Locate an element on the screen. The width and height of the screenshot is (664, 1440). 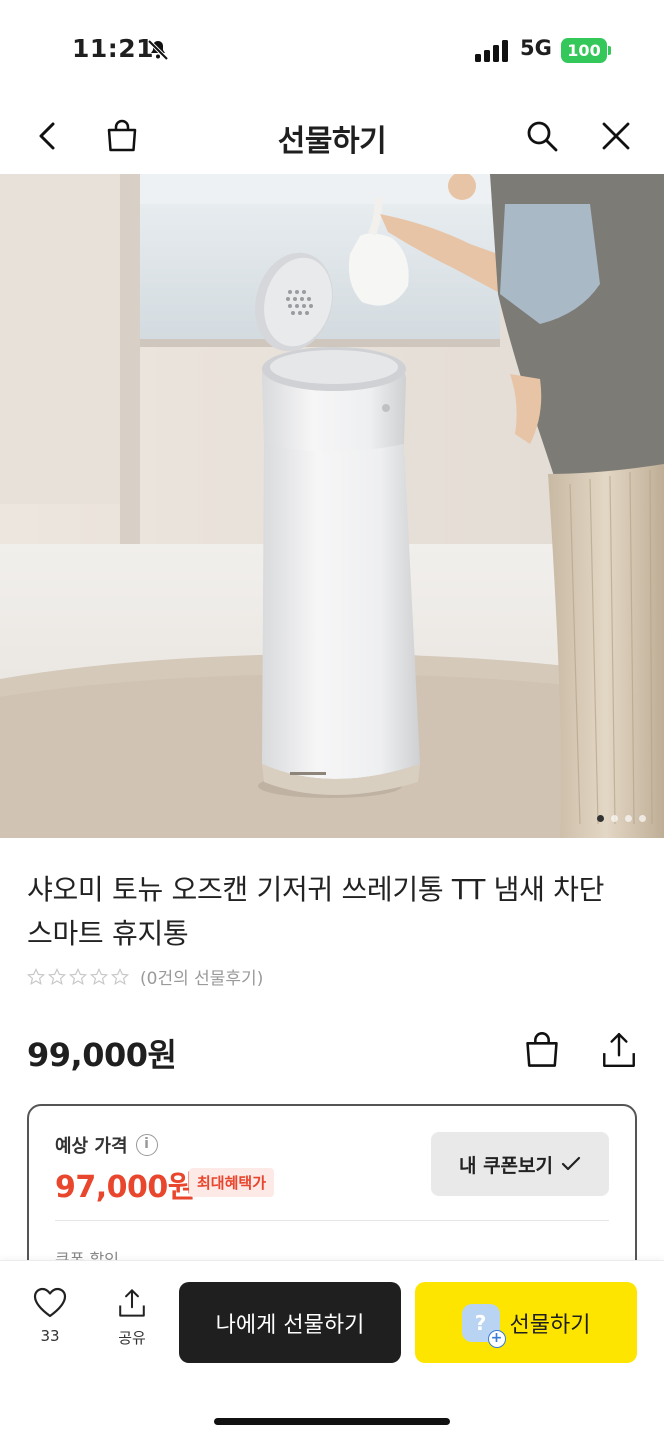
review-count: (0건의 선물후기) is located at coordinates (202, 979).